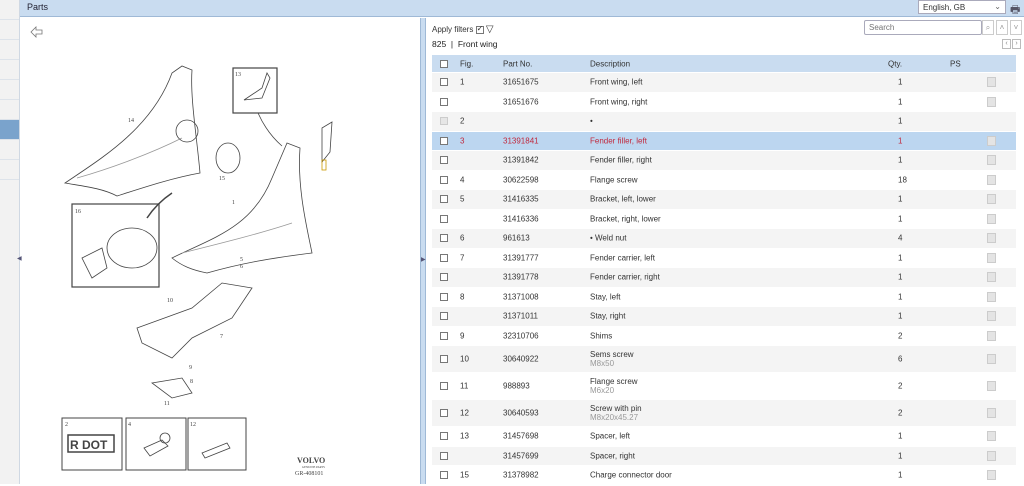 This screenshot has height=486, width=1024. What do you see at coordinates (724, 456) in the screenshot?
I see `table-row: 31457699 Spacer, right 1` at bounding box center [724, 456].